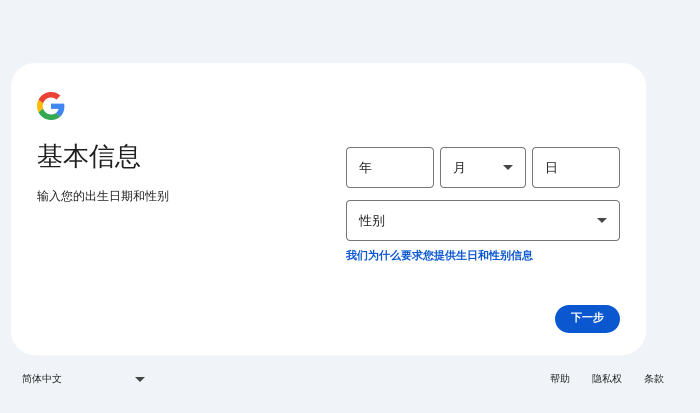 The image size is (700, 413). What do you see at coordinates (483, 220) in the screenshot?
I see `dropdown-field: 性别` at bounding box center [483, 220].